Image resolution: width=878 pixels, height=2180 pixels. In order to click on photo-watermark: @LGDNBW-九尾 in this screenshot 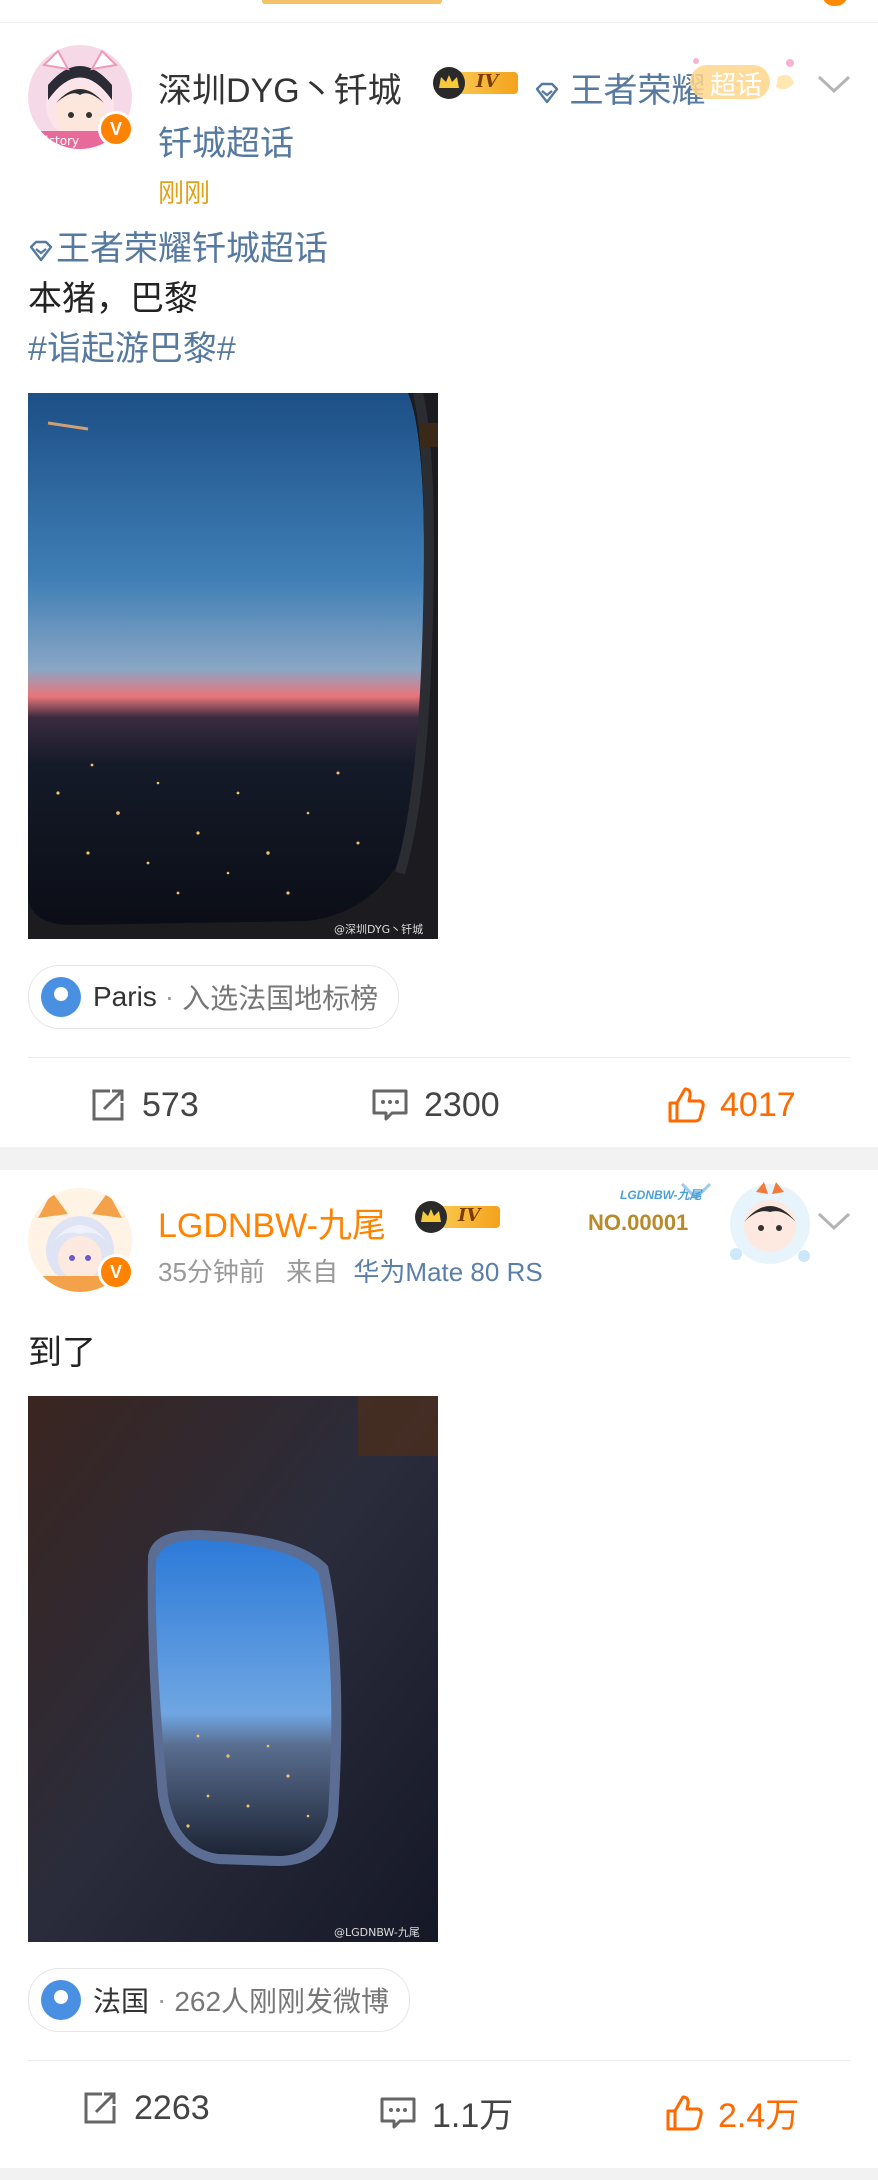, I will do `click(377, 1932)`.